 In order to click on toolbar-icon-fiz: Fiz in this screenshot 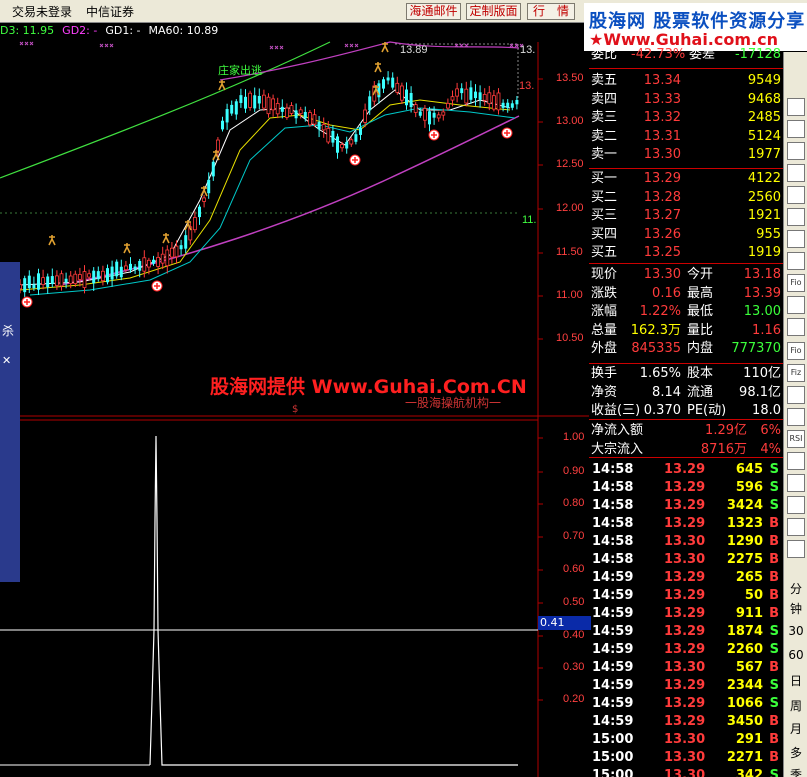, I will do `click(796, 373)`.